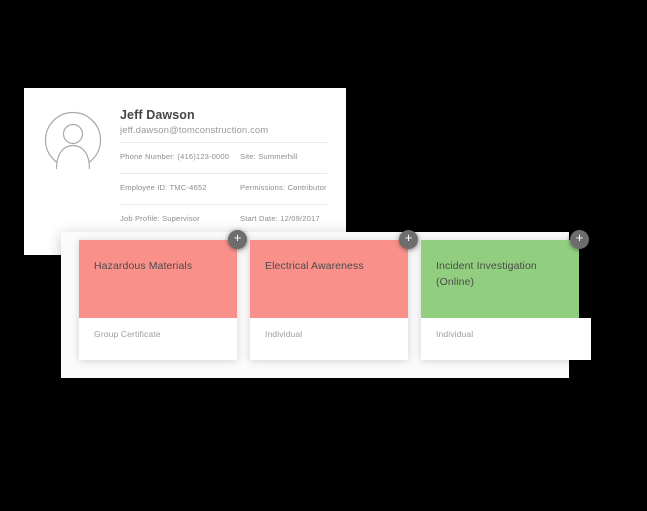 The height and width of the screenshot is (511, 647). Describe the element at coordinates (269, 156) in the screenshot. I see `detail-site: Site: Summerhill` at that location.